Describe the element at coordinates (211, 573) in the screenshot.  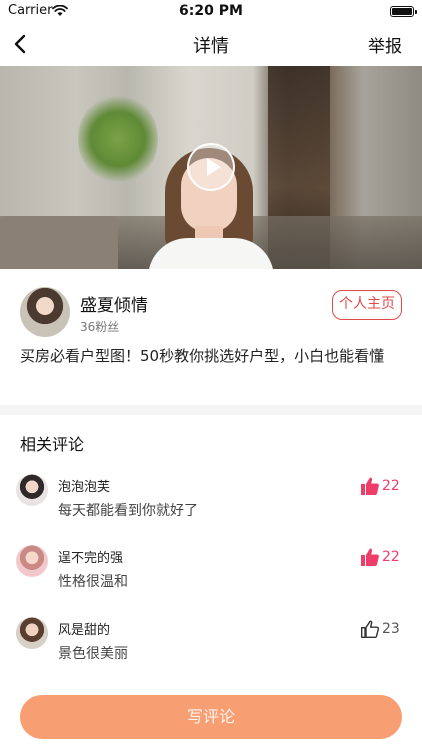
I see `comment-item: 逞不完的强 性格很温和 22` at that location.